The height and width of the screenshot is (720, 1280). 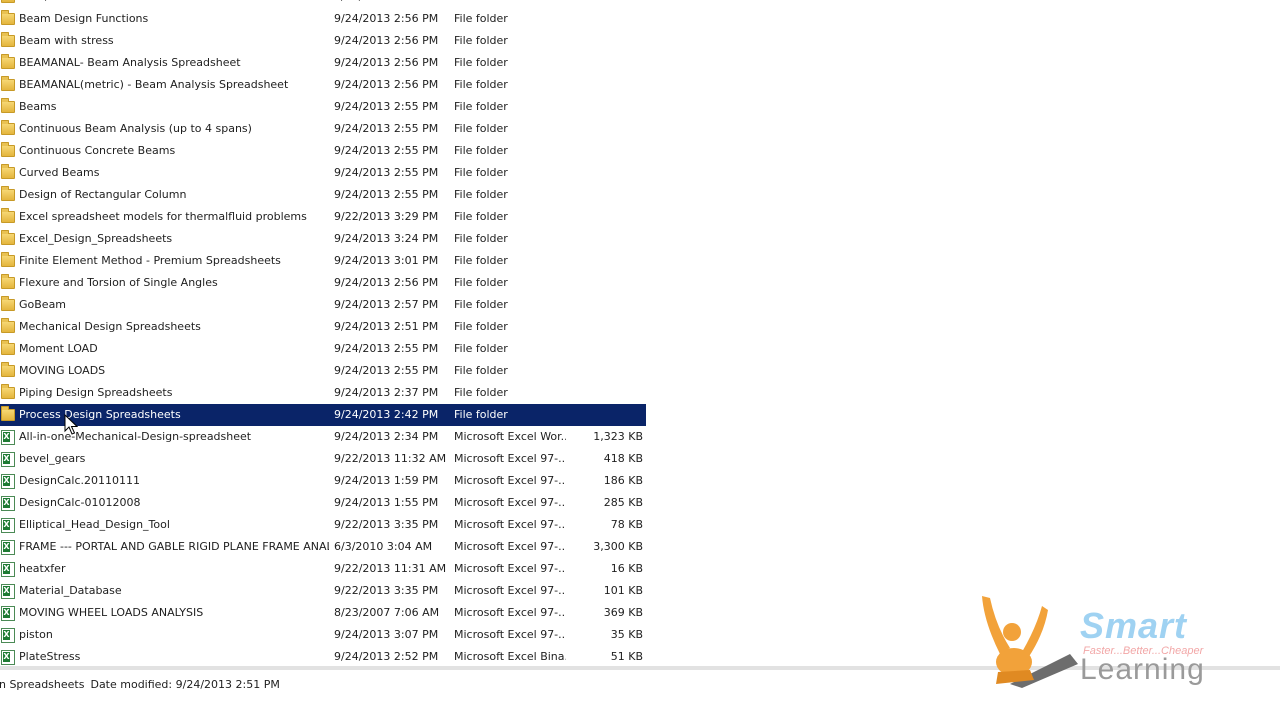 What do you see at coordinates (58, 348) in the screenshot?
I see `file-name: Moment LOAD` at bounding box center [58, 348].